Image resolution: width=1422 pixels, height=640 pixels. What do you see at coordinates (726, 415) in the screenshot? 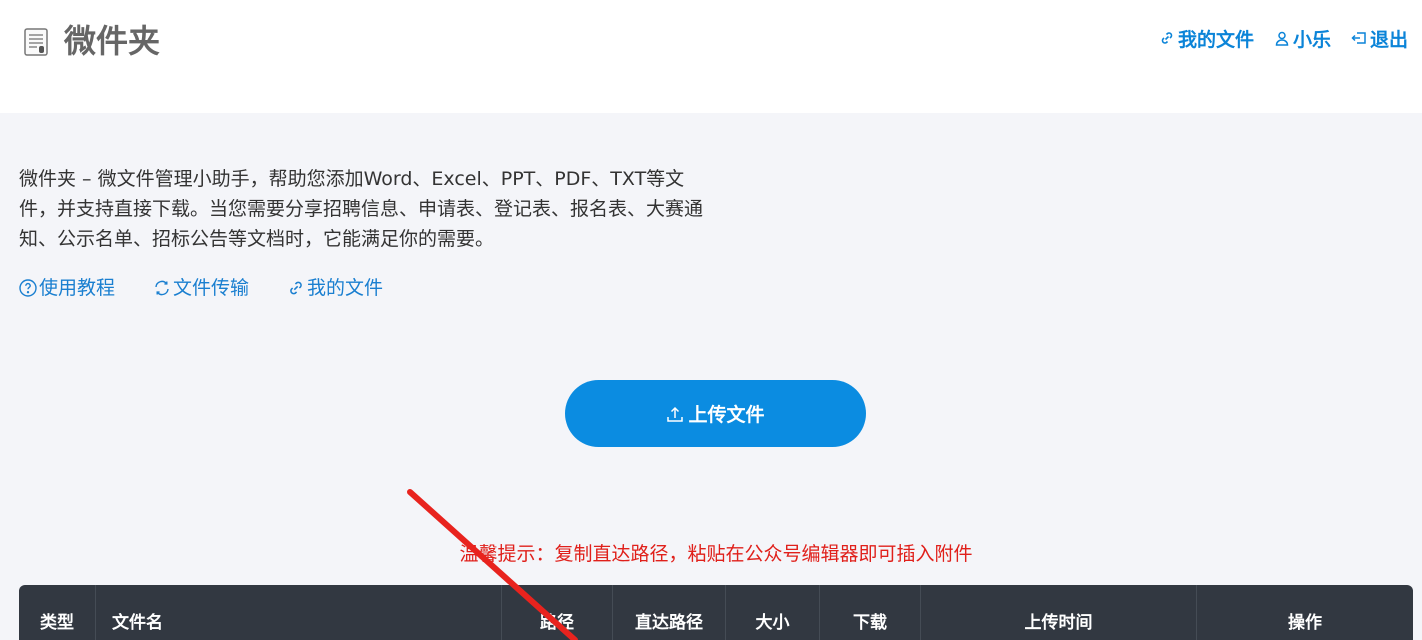
I see `upload-file-label: 上传文件` at bounding box center [726, 415].